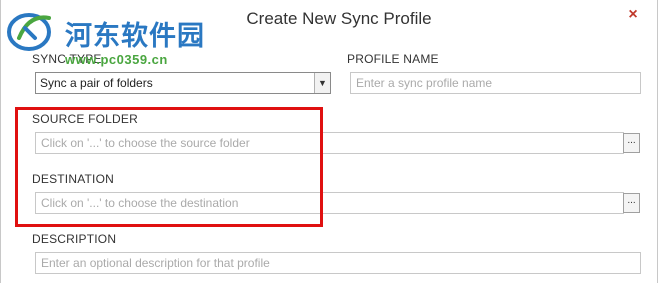 This screenshot has height=283, width=658. What do you see at coordinates (322, 83) in the screenshot?
I see `chevron-down-icon: ▼` at bounding box center [322, 83].